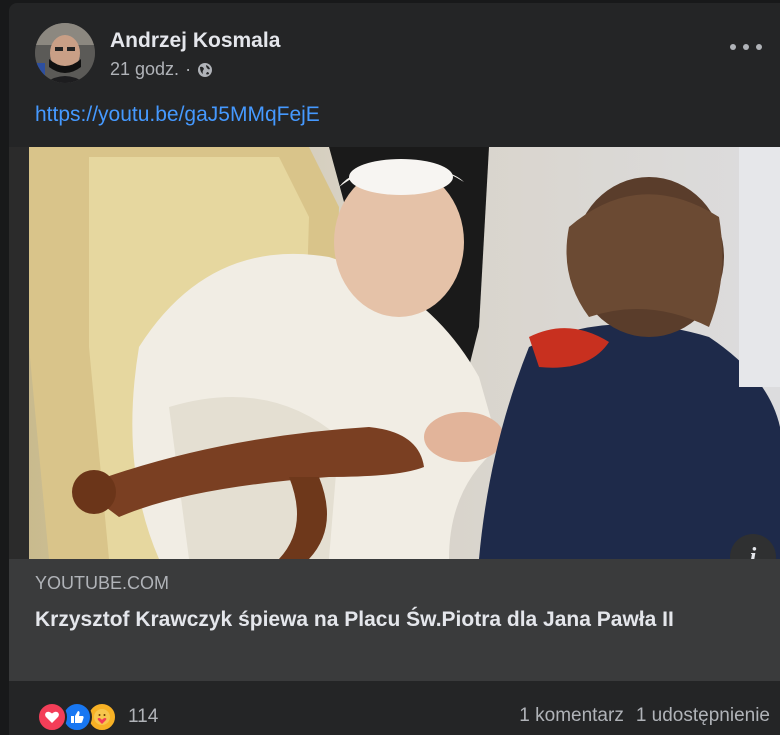 The image size is (780, 735). I want to click on author-avatar, so click(65, 53).